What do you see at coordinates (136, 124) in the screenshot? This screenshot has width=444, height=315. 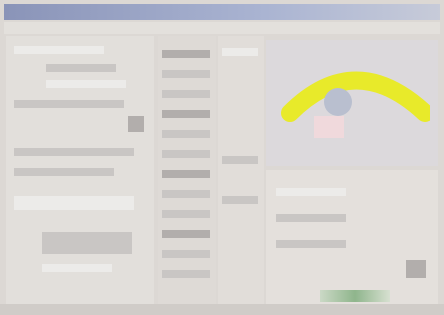 I see `toggle-button` at bounding box center [136, 124].